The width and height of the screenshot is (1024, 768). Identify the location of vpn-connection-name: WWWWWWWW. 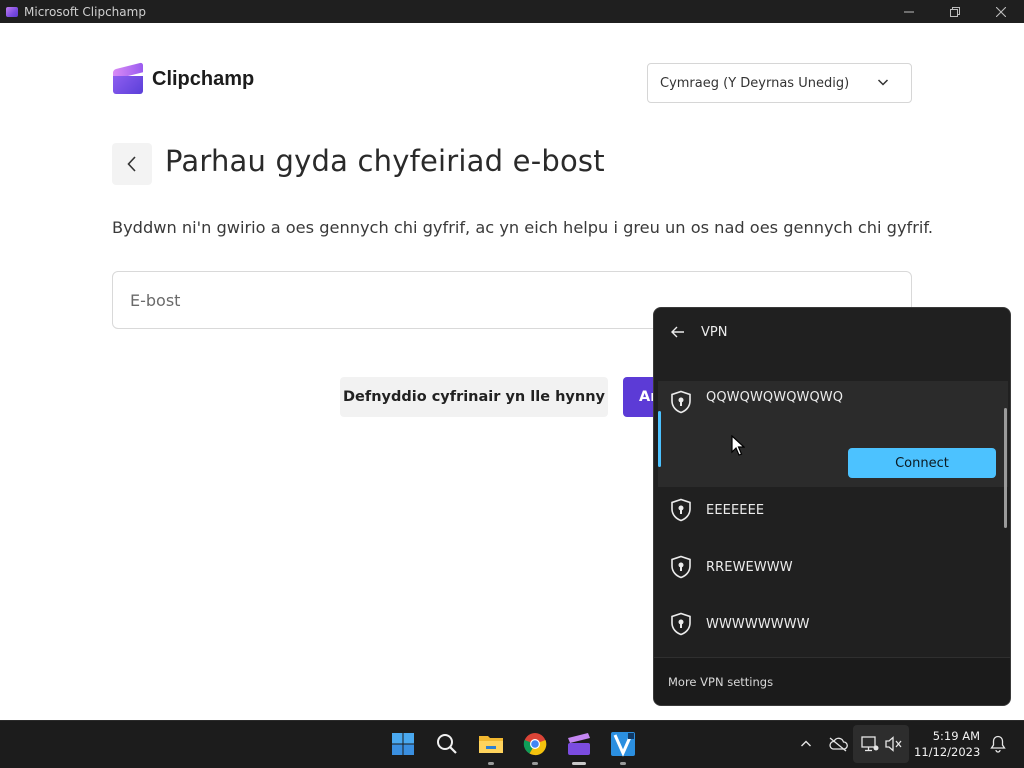
(758, 624).